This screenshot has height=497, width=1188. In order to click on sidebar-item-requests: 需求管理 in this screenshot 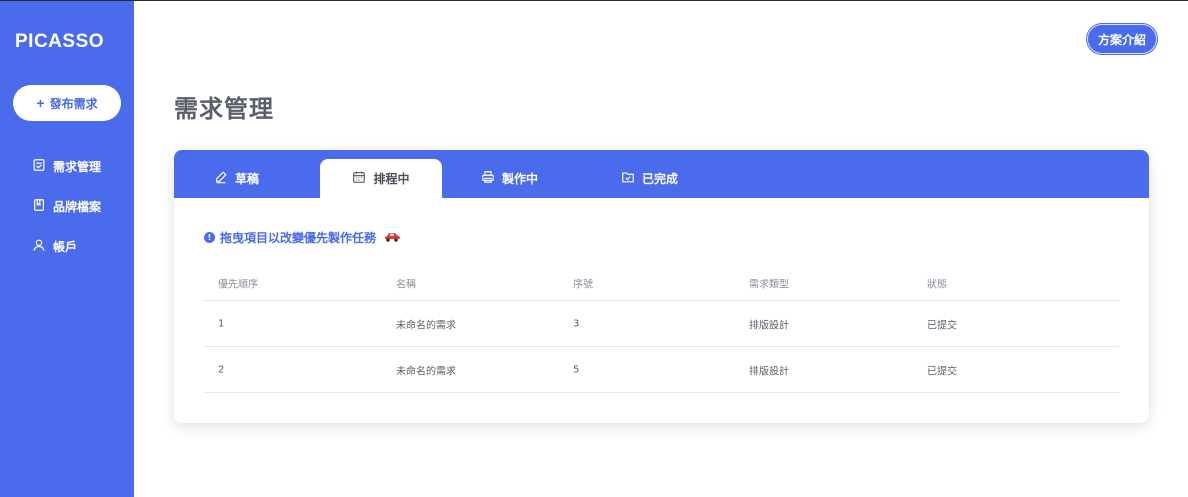, I will do `click(66, 166)`.